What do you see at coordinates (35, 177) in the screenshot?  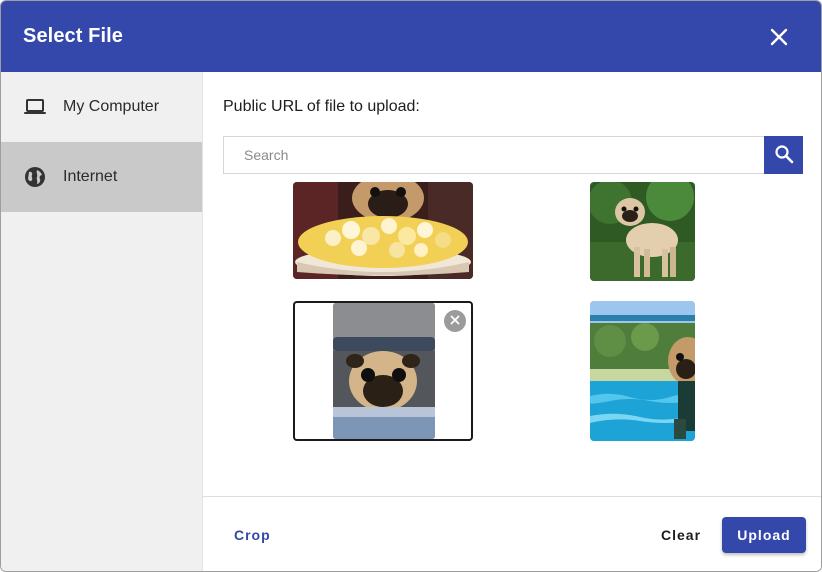 I see `globe-icon` at bounding box center [35, 177].